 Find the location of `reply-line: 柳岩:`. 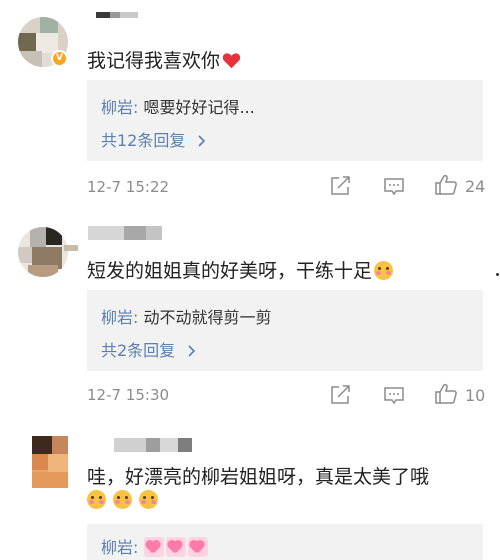

reply-line: 柳岩: is located at coordinates (155, 546).